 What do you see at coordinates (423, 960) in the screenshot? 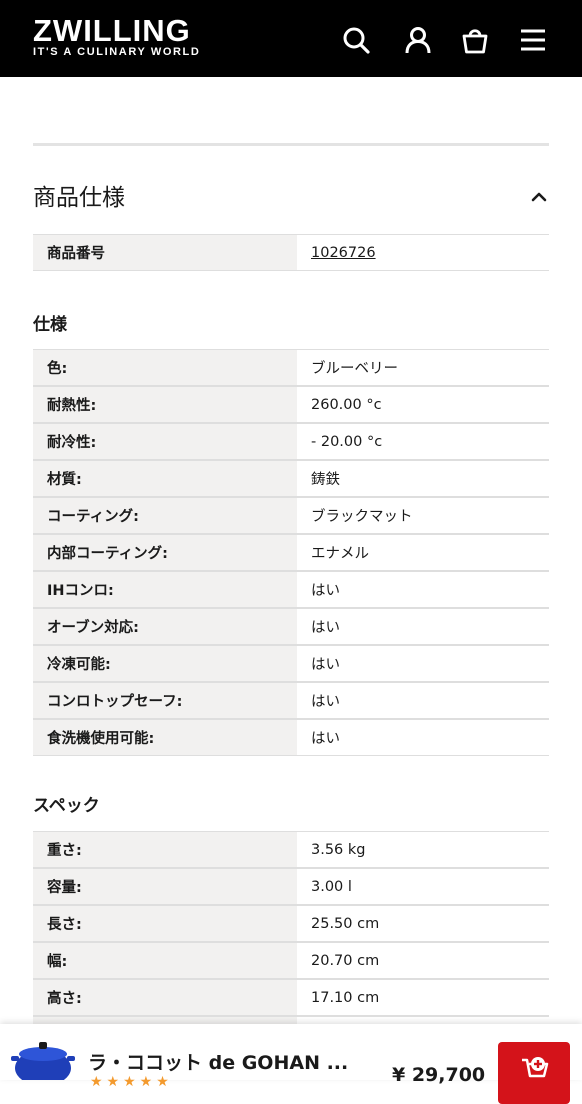
I see `spec-value: 20.70 cm` at bounding box center [423, 960].